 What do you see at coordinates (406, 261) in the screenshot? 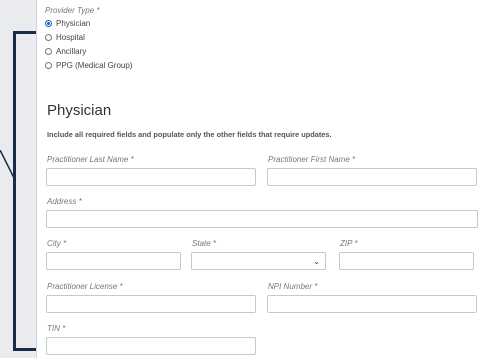
I see `zip-input` at bounding box center [406, 261].